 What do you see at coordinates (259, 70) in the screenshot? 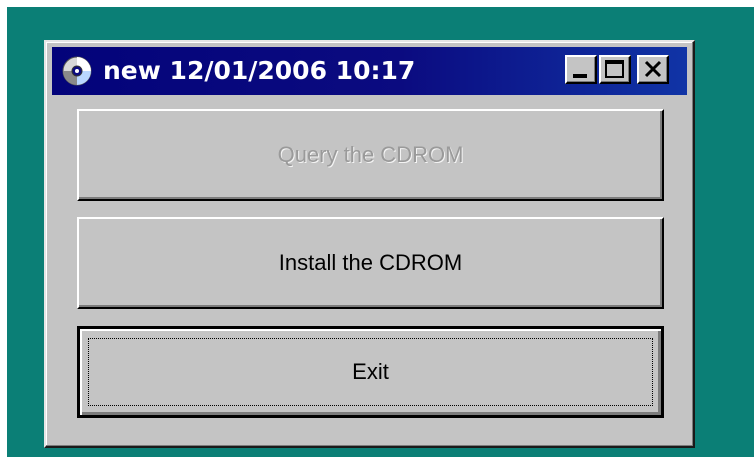
I see `window-title: new 12/01/2006 10:17` at bounding box center [259, 70].